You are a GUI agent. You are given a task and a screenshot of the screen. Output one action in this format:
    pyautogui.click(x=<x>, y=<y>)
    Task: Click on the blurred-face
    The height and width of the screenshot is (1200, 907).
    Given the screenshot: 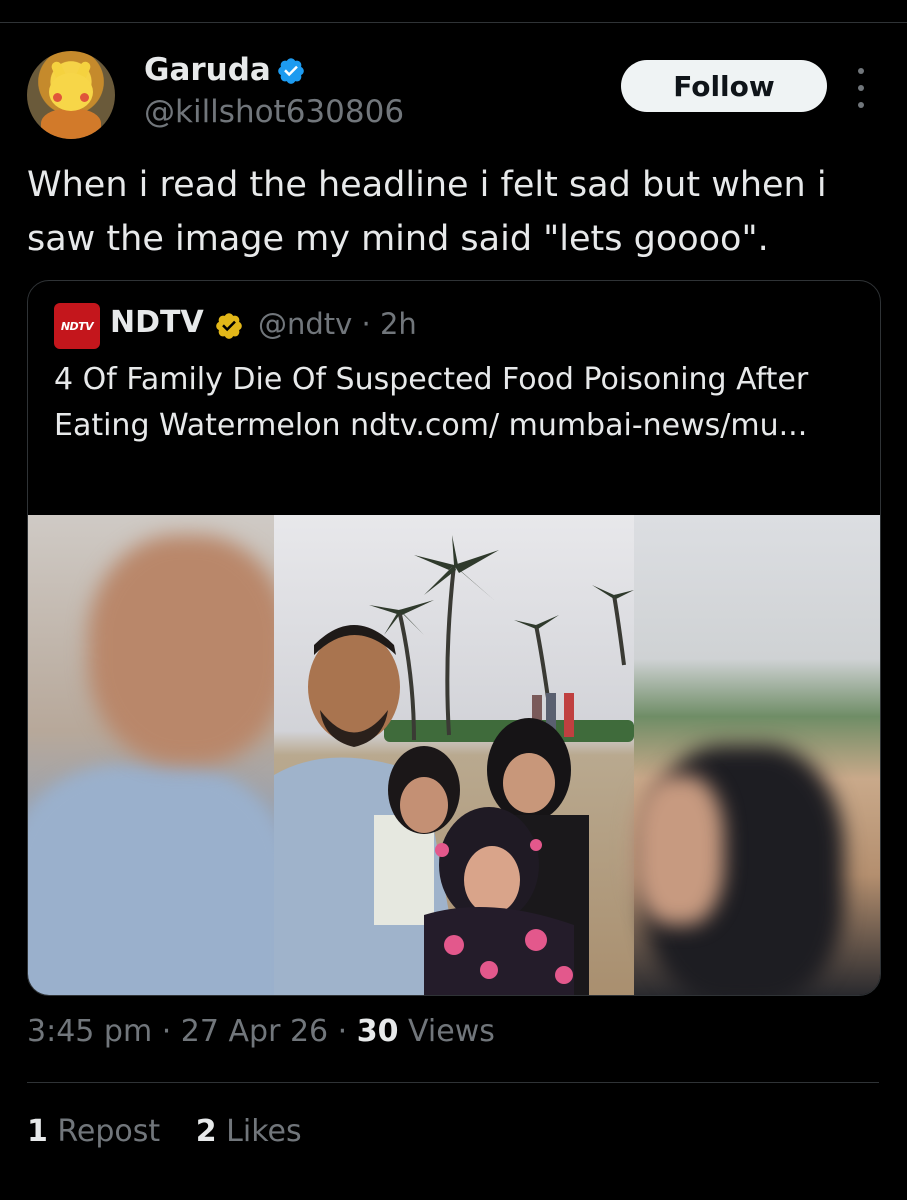 What is the action you would take?
    pyautogui.click(x=679, y=850)
    